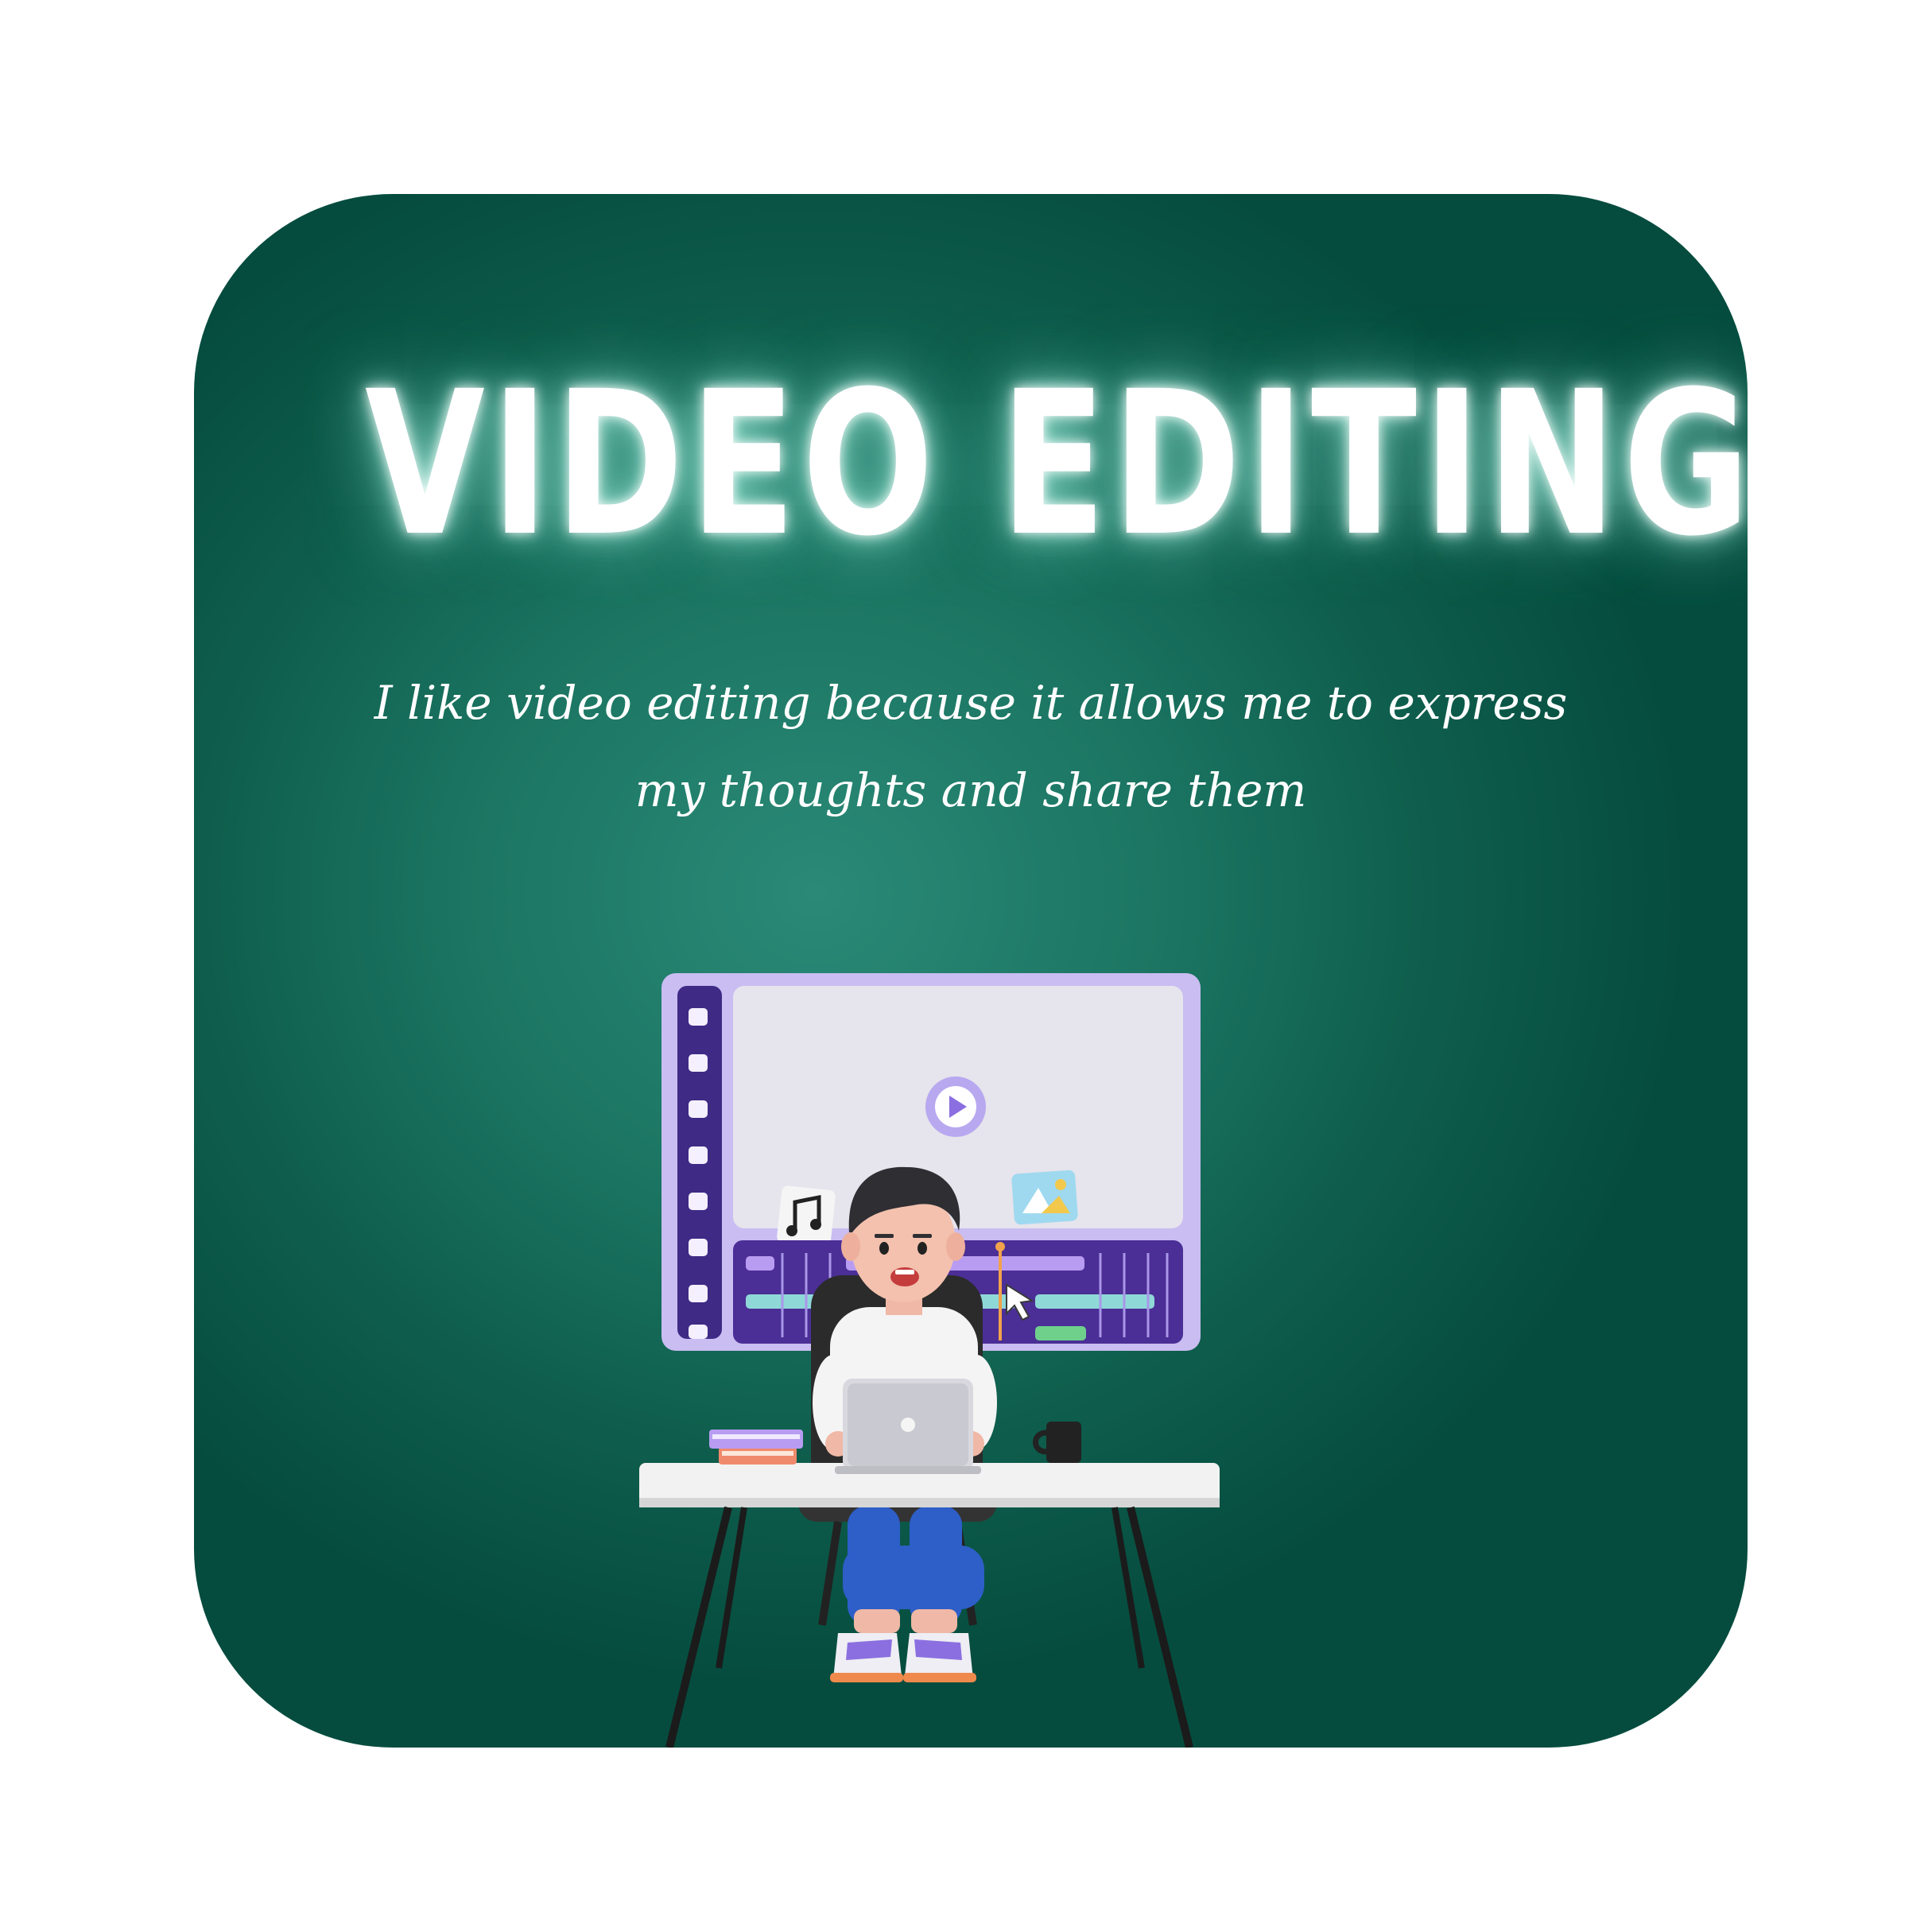 This screenshot has height=1932, width=1932. What do you see at coordinates (1056, 464) in the screenshot?
I see `page-title: VIDEO EDITING` at bounding box center [1056, 464].